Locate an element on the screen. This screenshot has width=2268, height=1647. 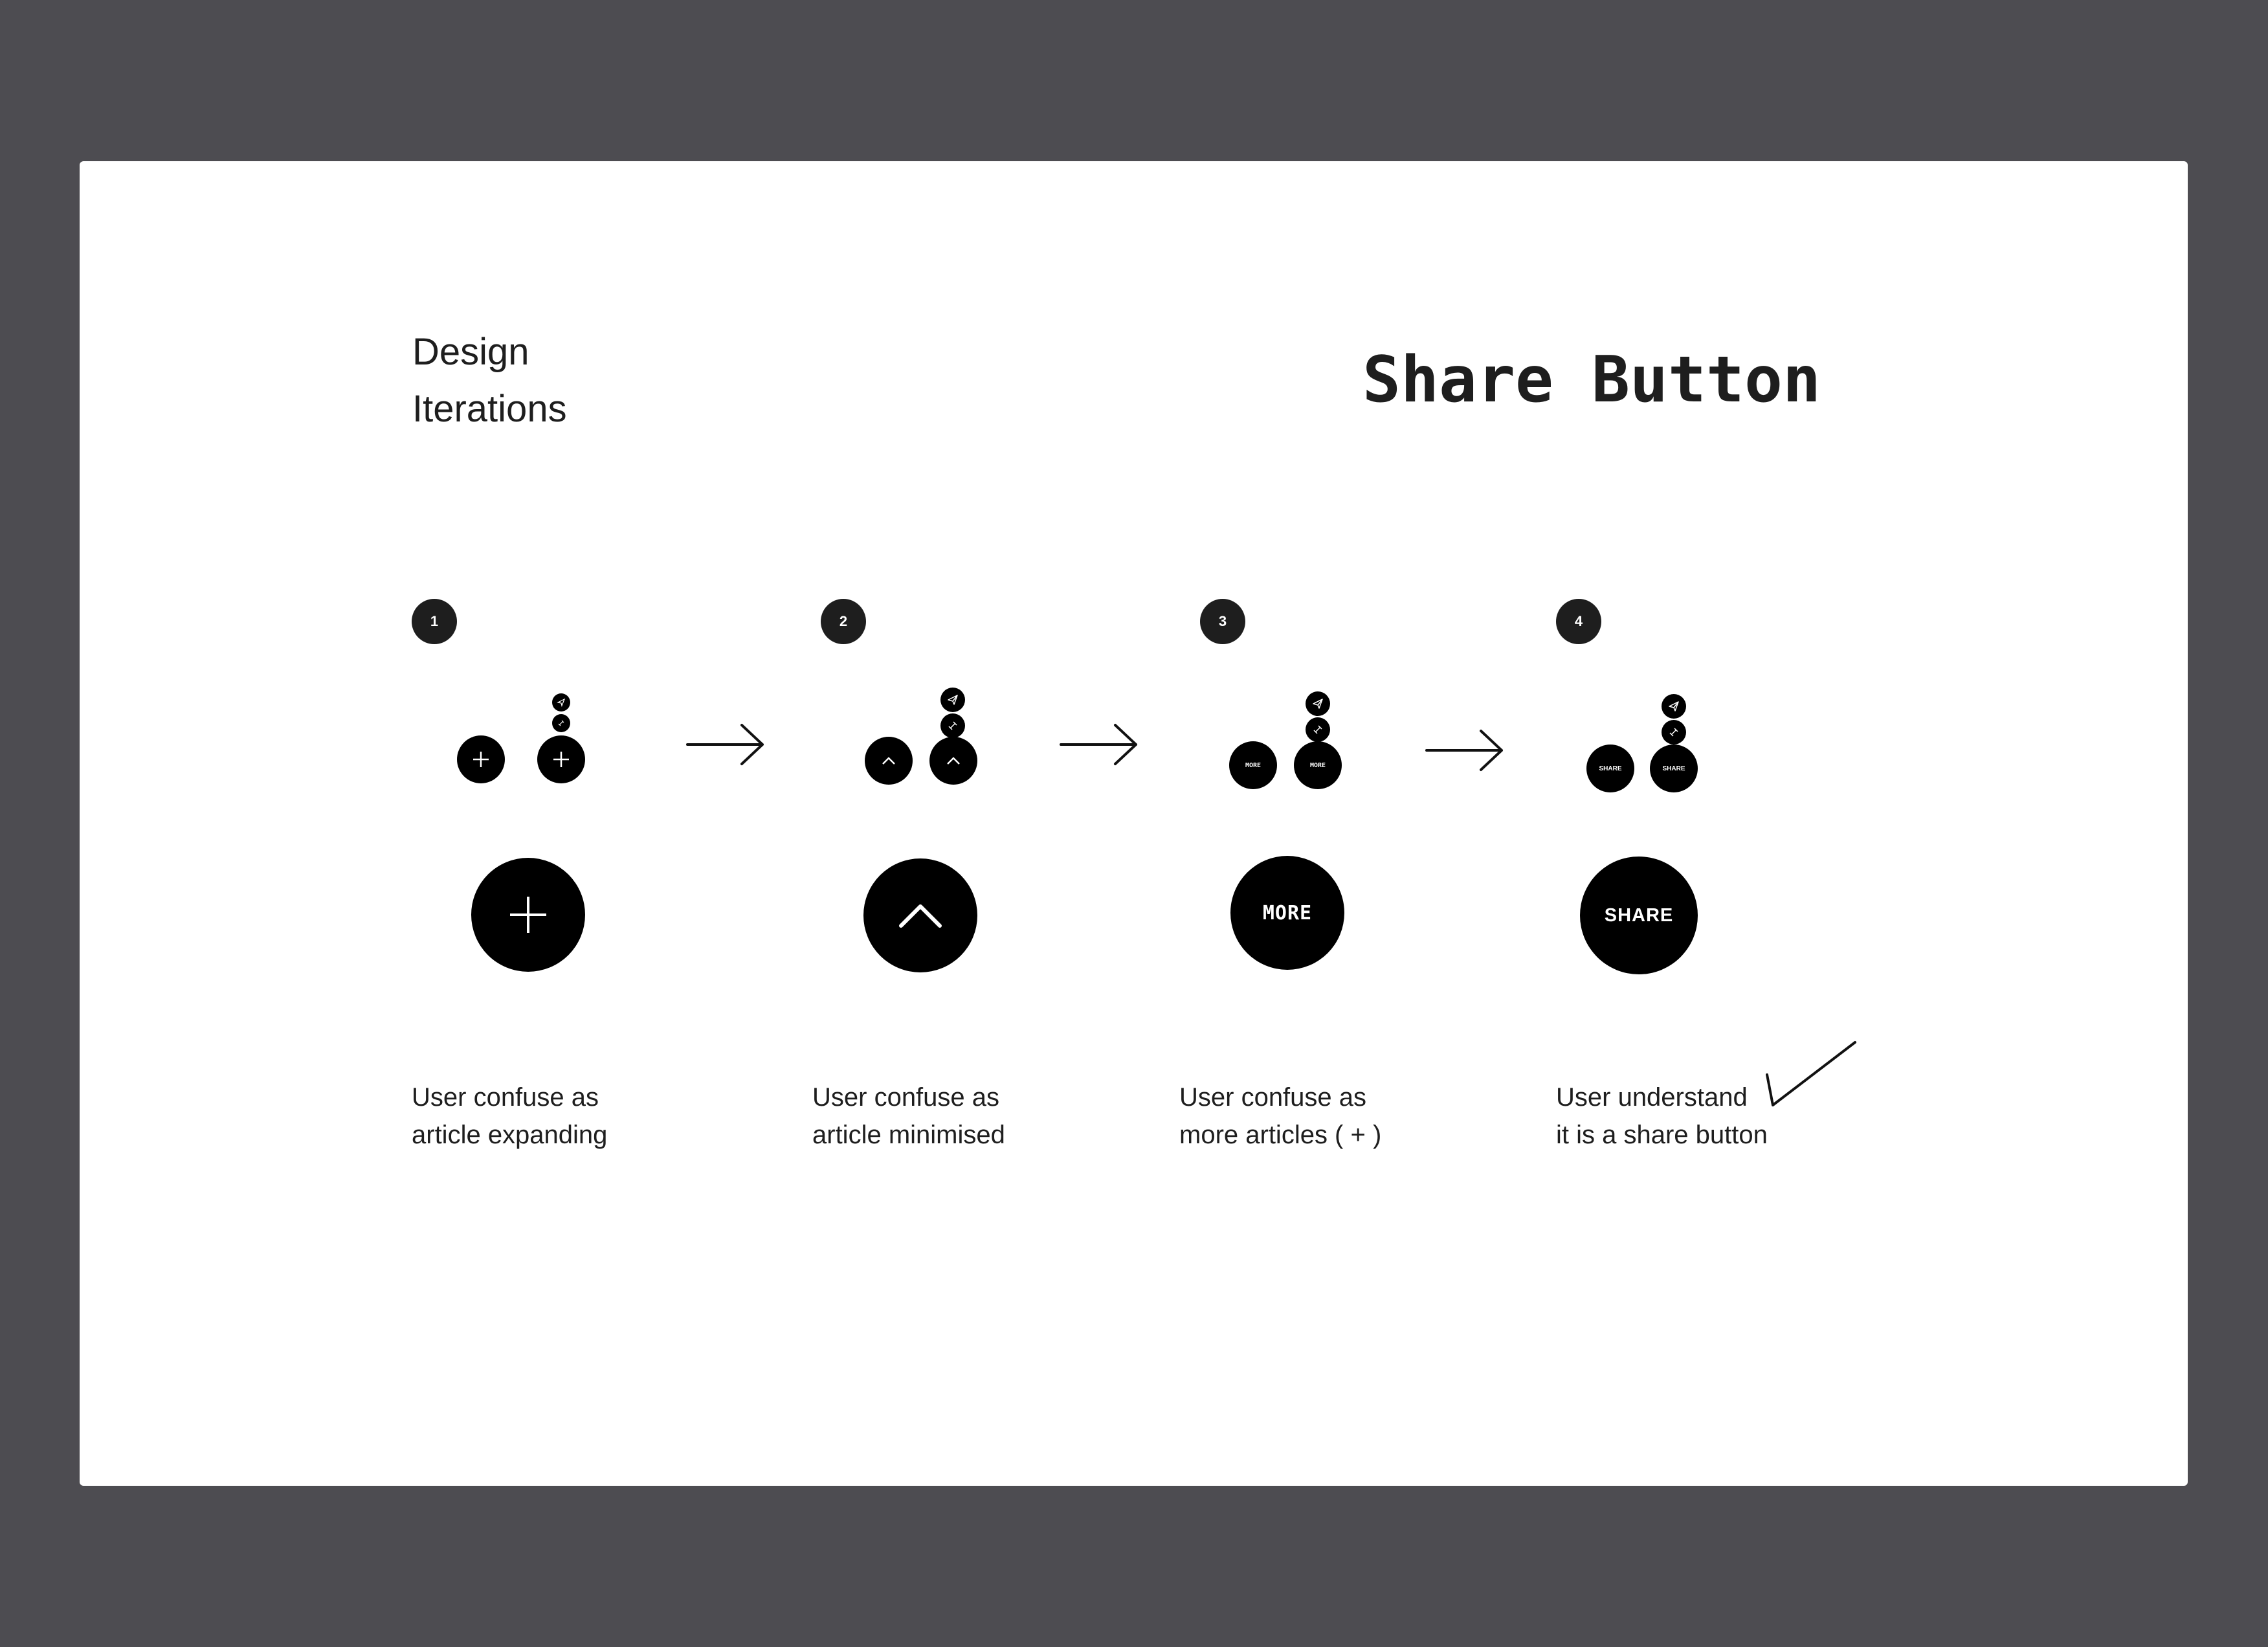
more-button-collapsed: MORE is located at coordinates (1253, 765).